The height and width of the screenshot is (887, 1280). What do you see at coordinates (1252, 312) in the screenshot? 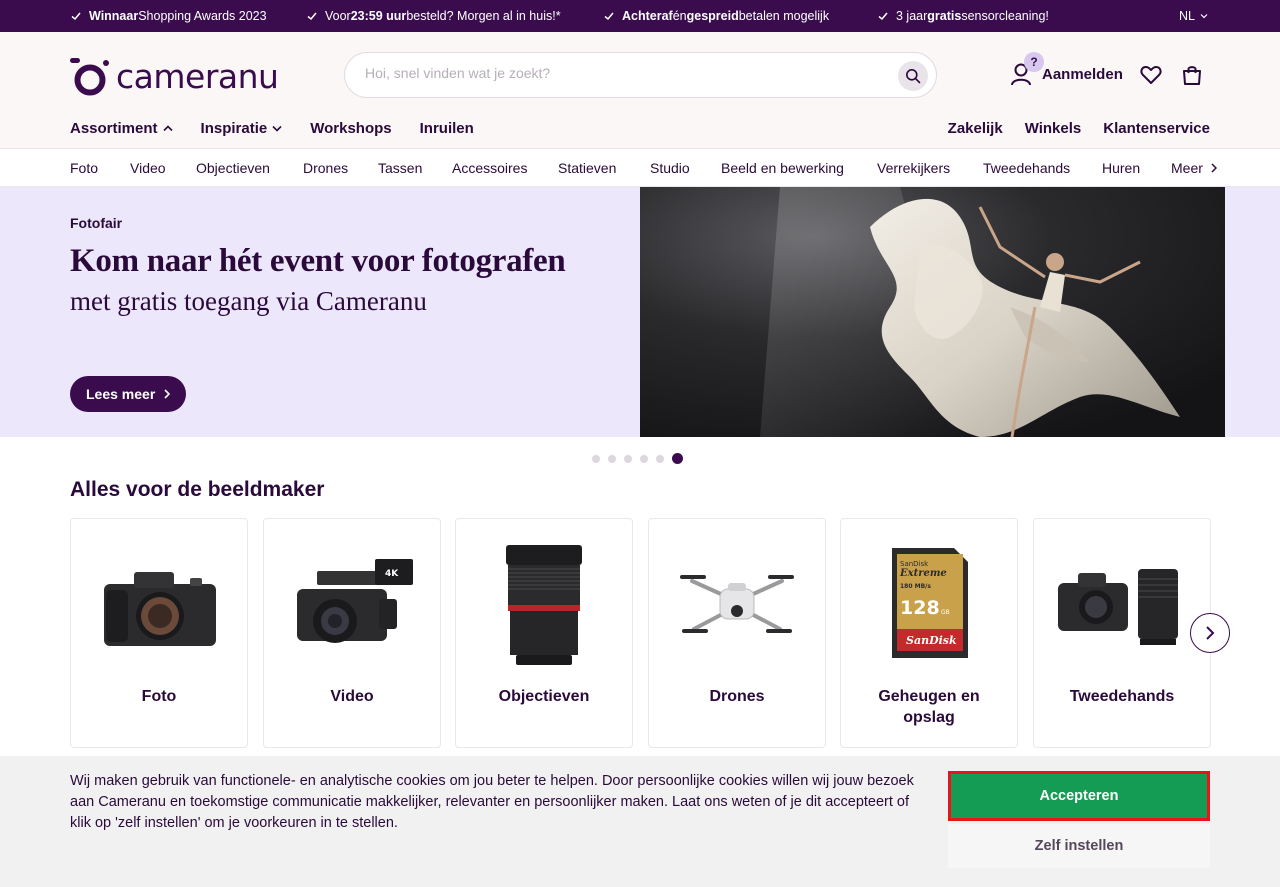
I see `hero-edge-panel` at bounding box center [1252, 312].